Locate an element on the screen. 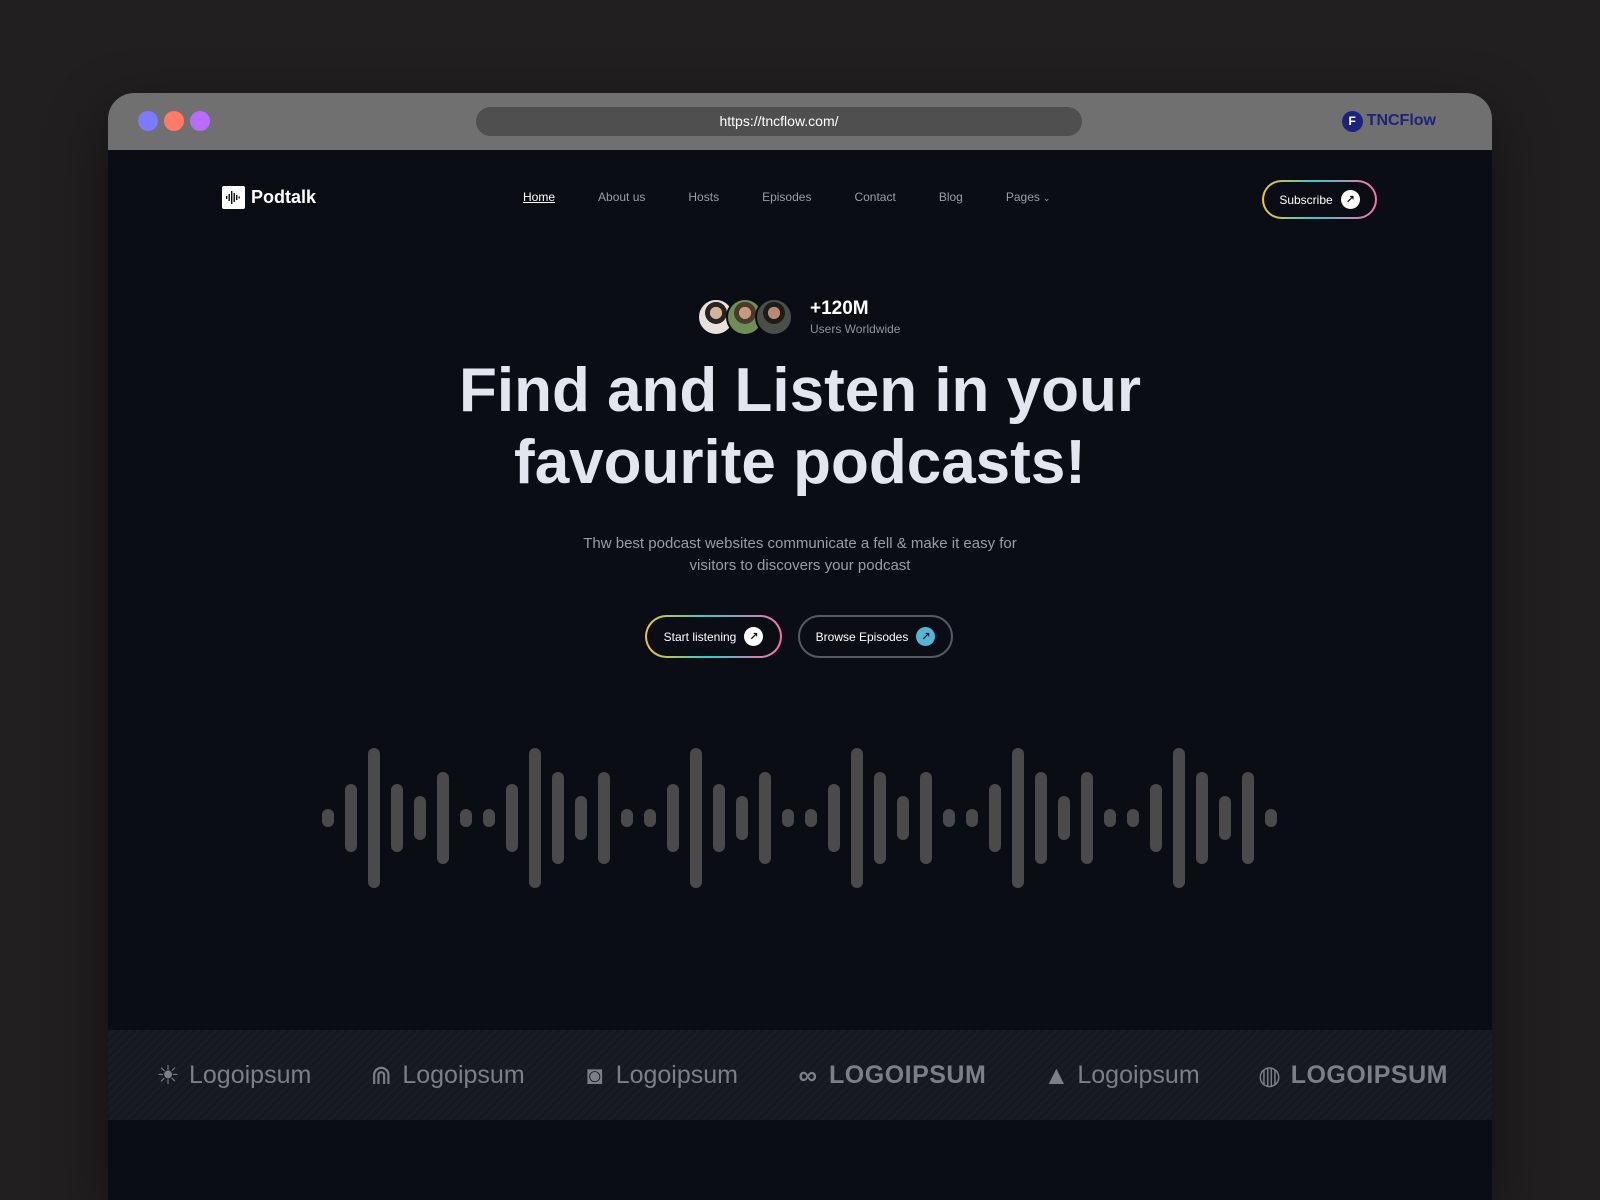  nav-hosts: Hosts is located at coordinates (703, 197).